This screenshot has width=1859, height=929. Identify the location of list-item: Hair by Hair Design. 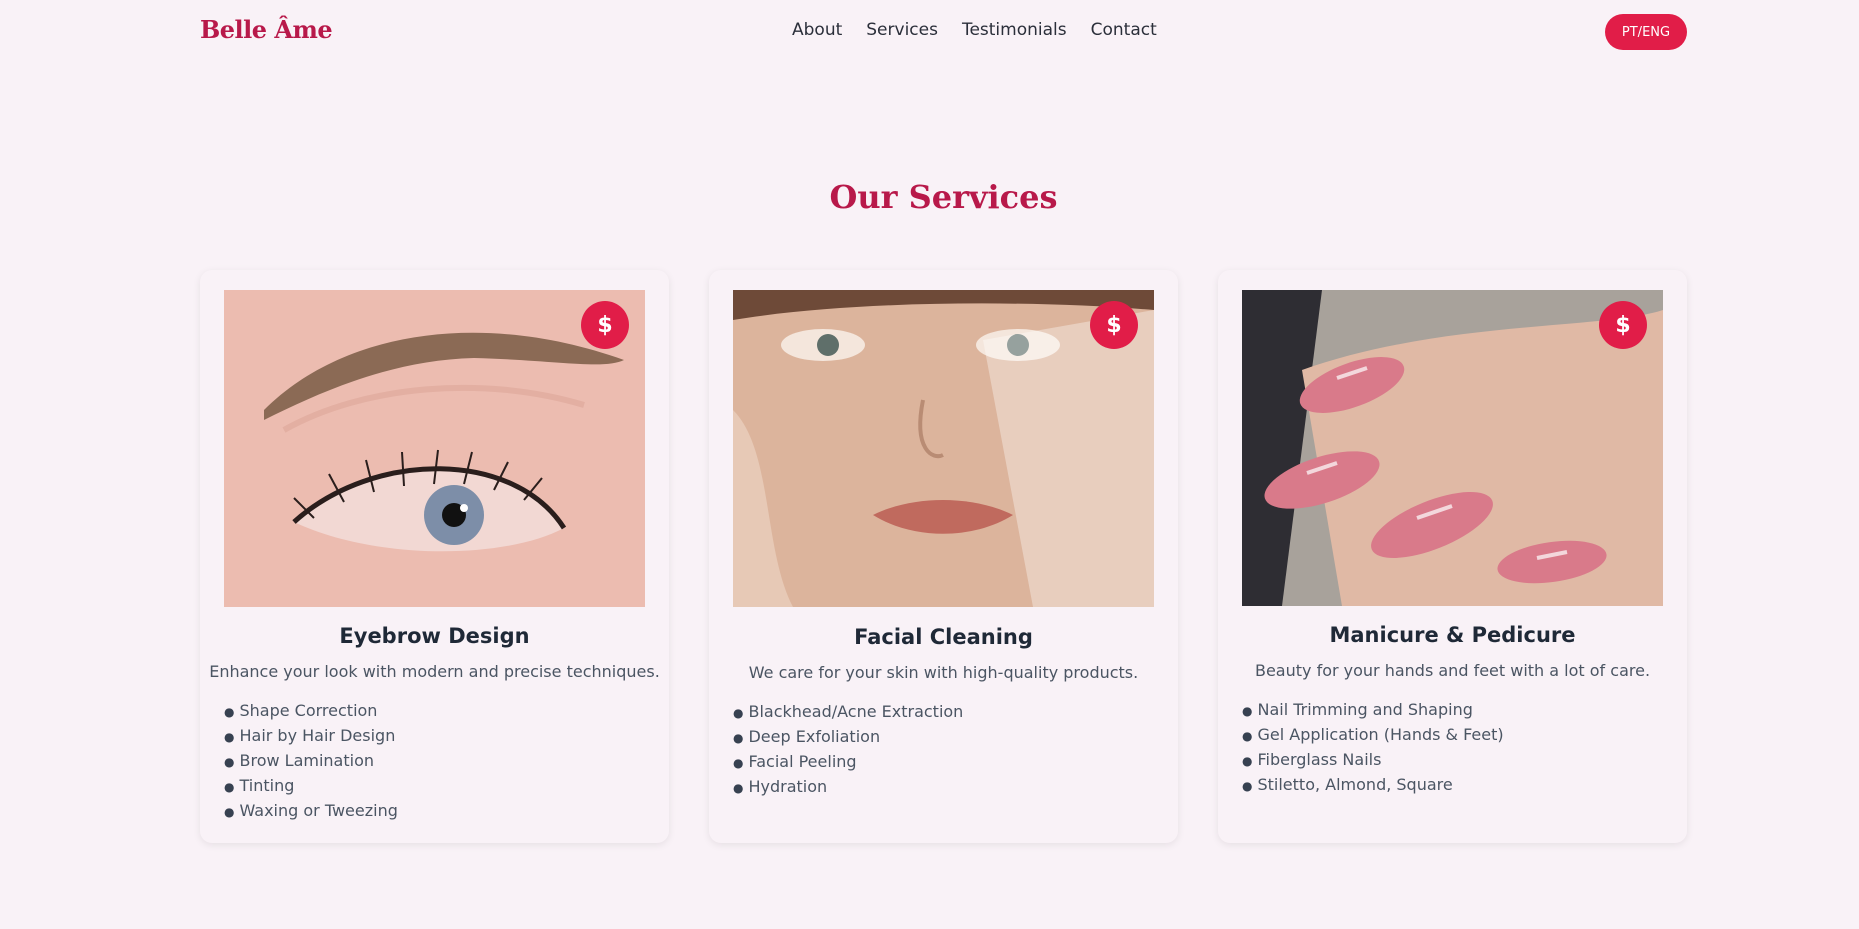
(311, 736).